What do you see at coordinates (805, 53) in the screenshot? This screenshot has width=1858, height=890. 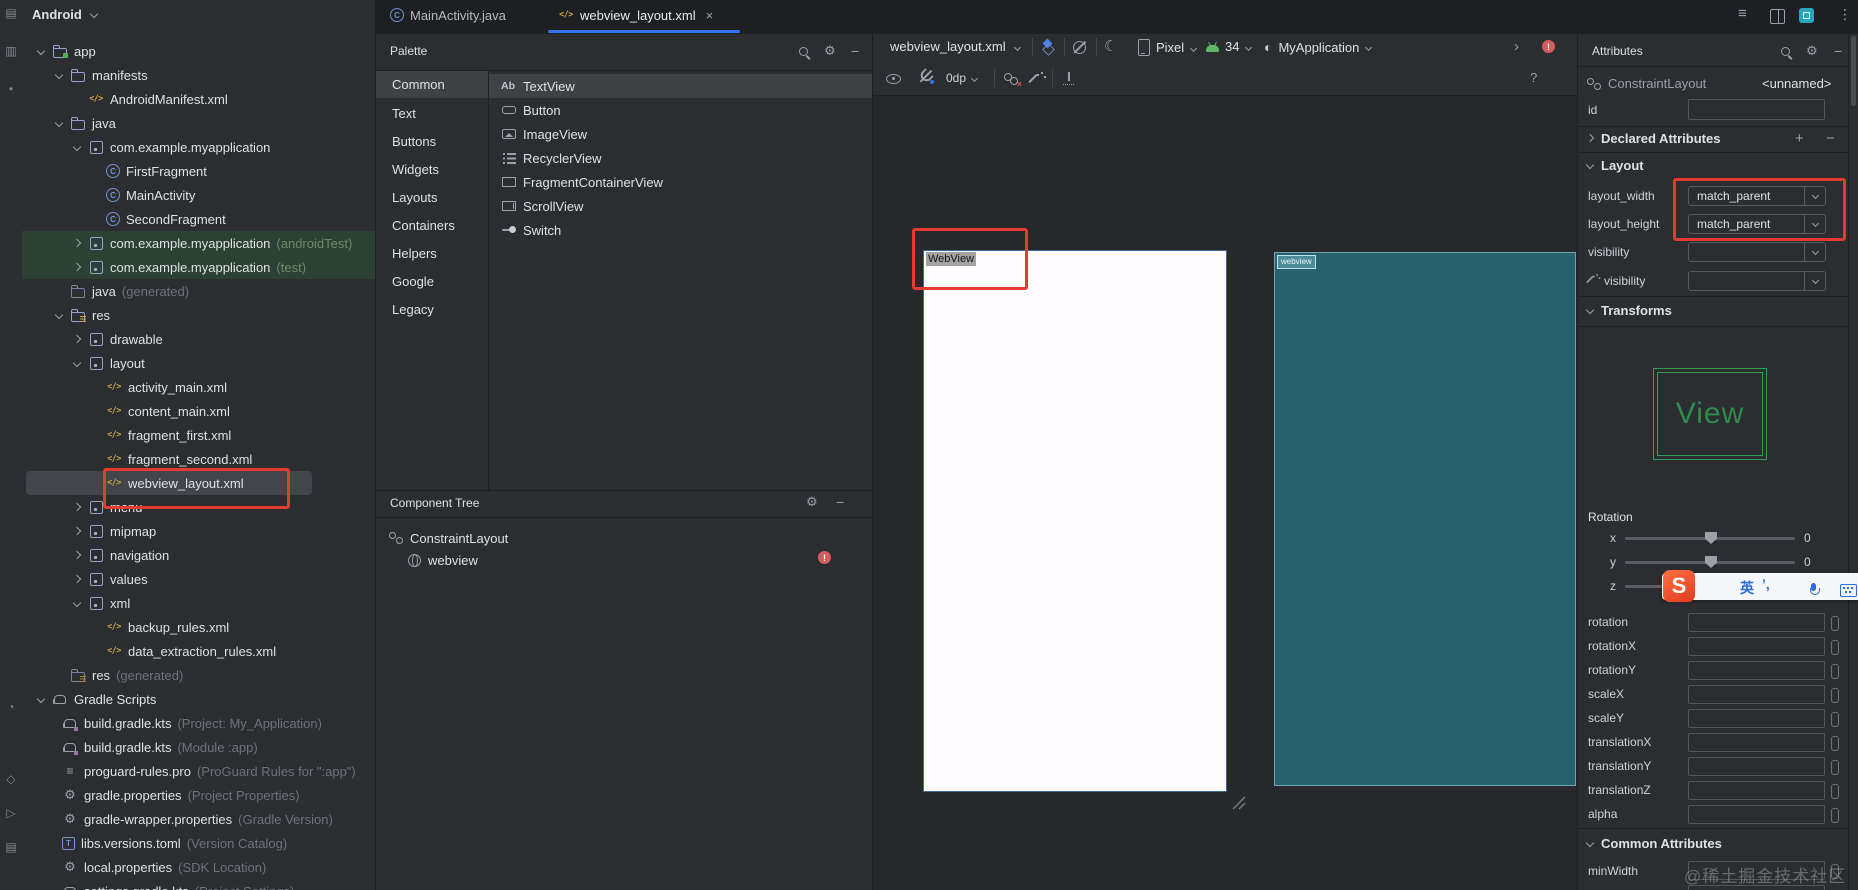 I see `search-icon` at bounding box center [805, 53].